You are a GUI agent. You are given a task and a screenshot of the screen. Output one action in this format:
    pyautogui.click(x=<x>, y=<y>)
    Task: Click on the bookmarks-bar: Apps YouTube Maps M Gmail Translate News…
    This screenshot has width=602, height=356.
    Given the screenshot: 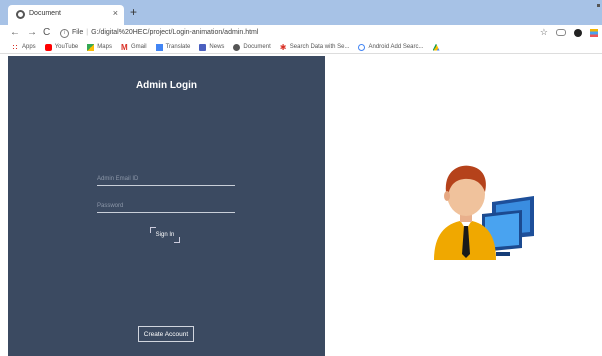 What is the action you would take?
    pyautogui.click(x=301, y=47)
    